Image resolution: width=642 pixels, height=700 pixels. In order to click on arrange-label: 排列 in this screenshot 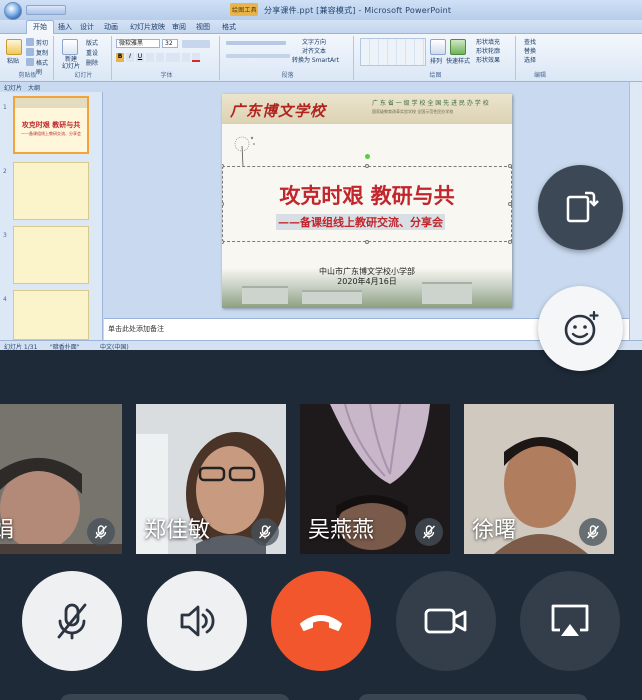, I will do `click(436, 61)`.